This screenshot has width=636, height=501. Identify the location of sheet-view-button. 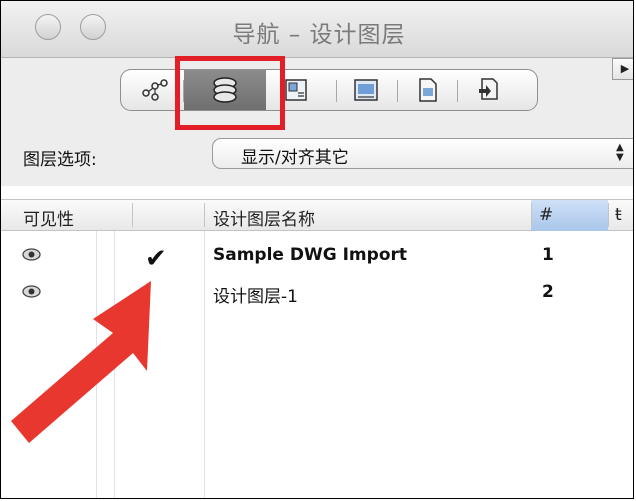
(366, 90).